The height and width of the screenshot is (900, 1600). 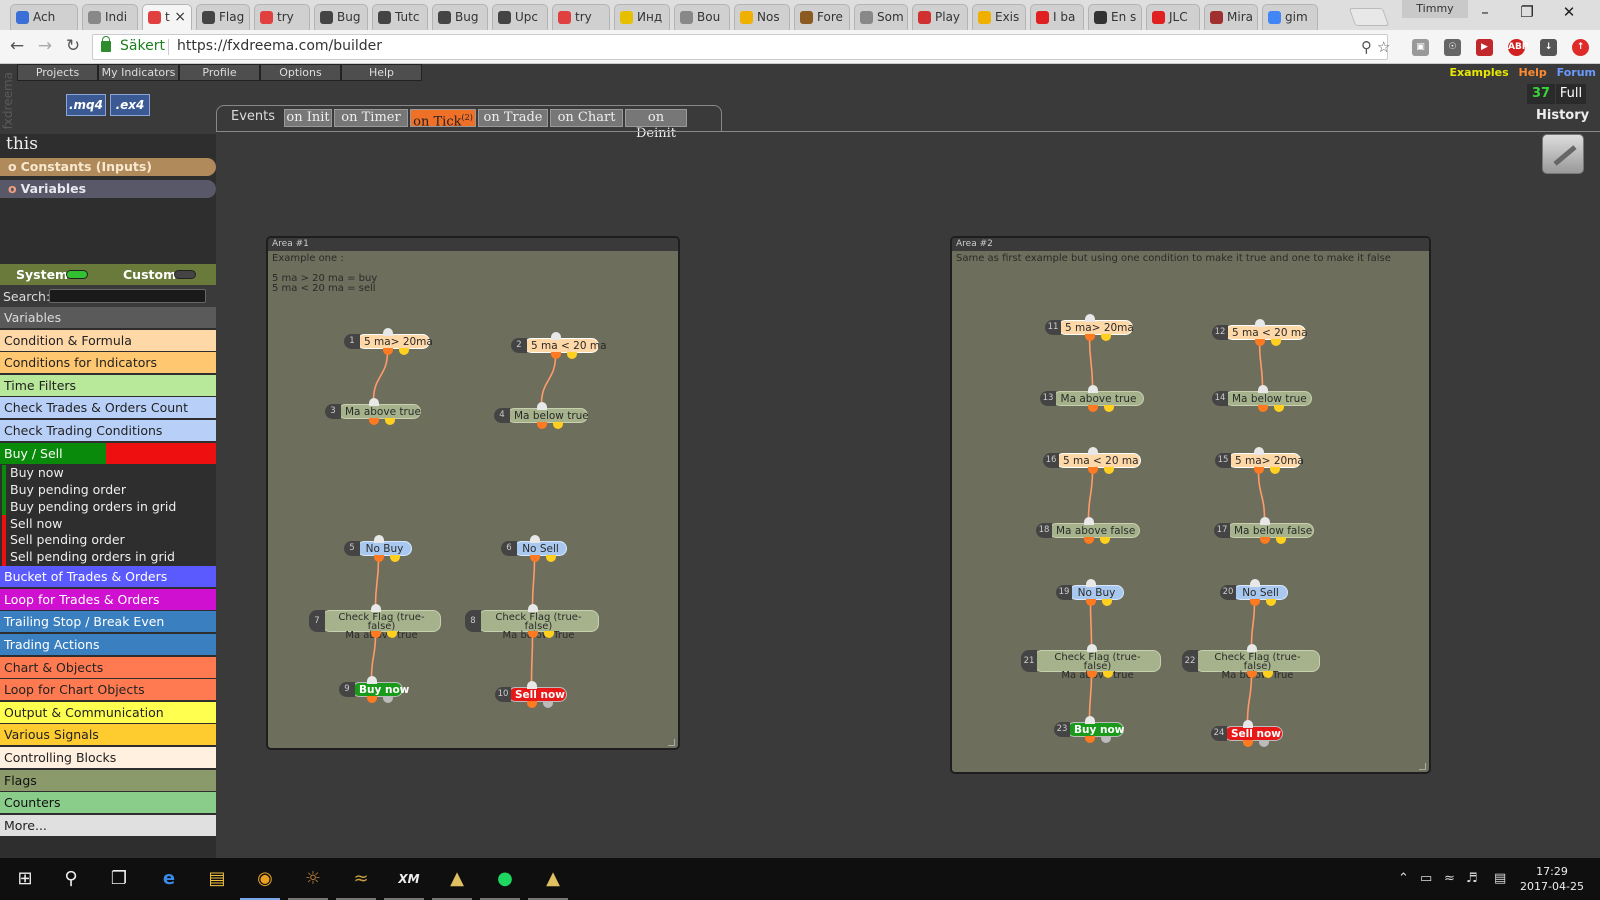 What do you see at coordinates (457, 879) in the screenshot?
I see `metatrader-icon: ▲` at bounding box center [457, 879].